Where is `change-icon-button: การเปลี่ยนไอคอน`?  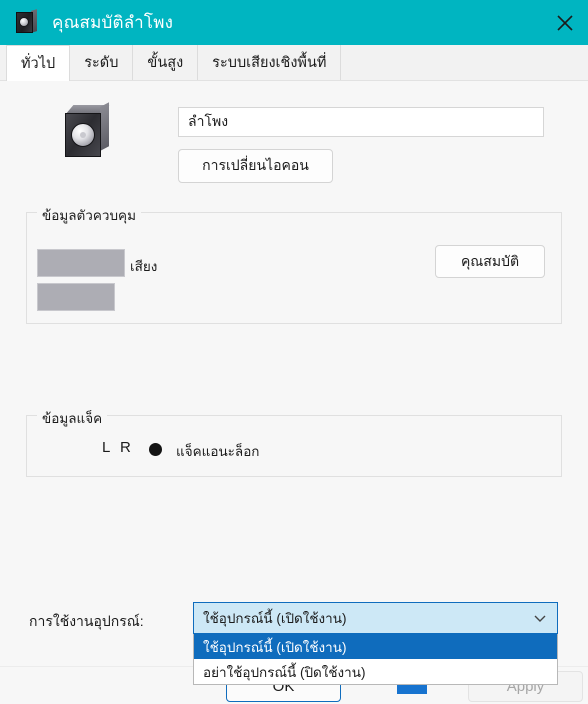
change-icon-button: การเปลี่ยนไอคอน is located at coordinates (255, 166).